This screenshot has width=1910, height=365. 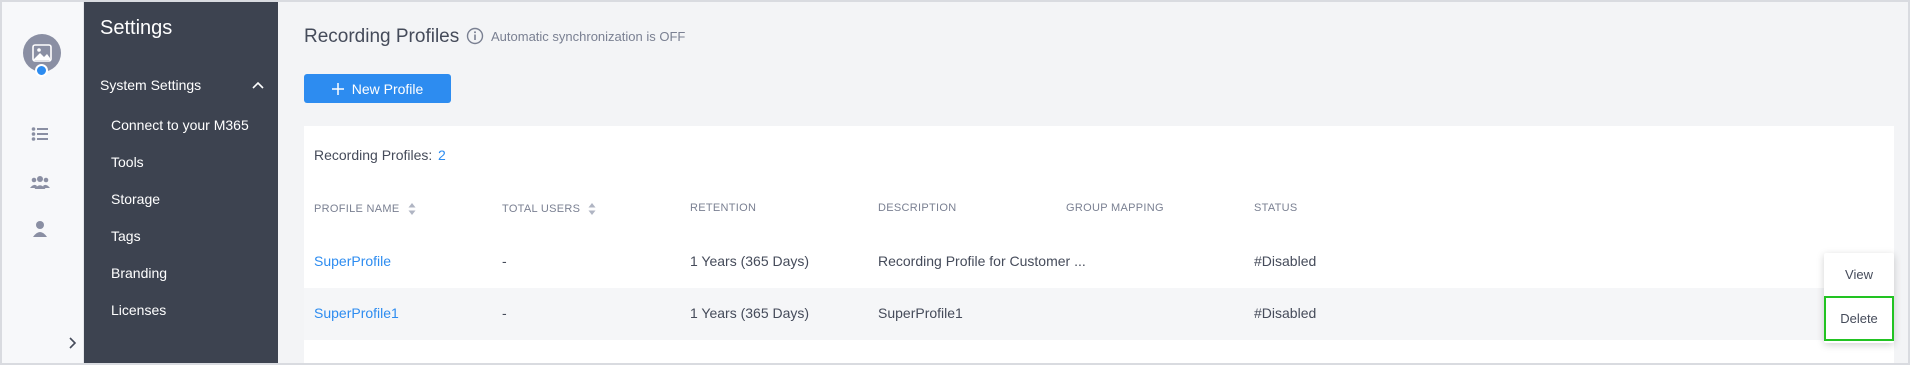 I want to click on list-icon, so click(x=40, y=134).